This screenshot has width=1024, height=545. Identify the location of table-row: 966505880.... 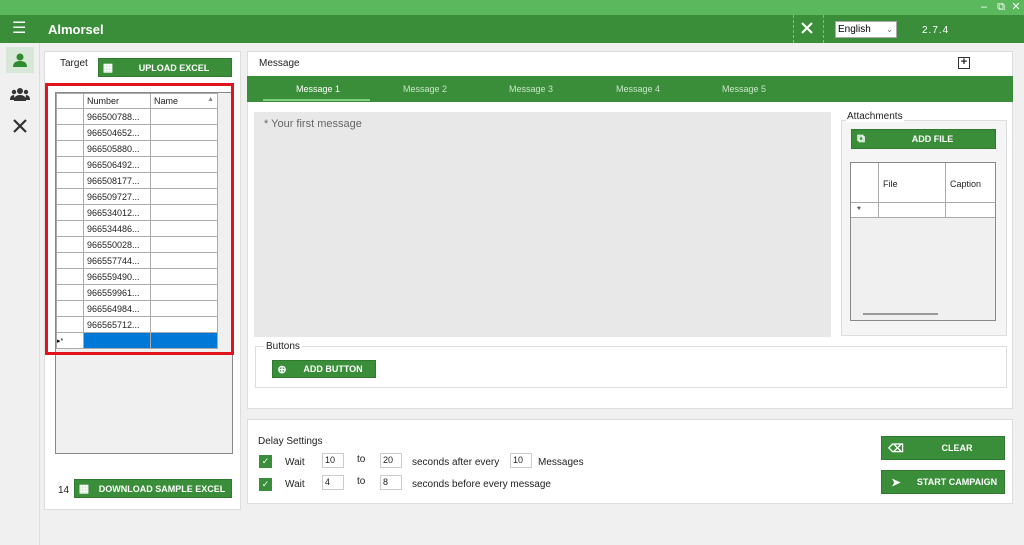
(137, 148).